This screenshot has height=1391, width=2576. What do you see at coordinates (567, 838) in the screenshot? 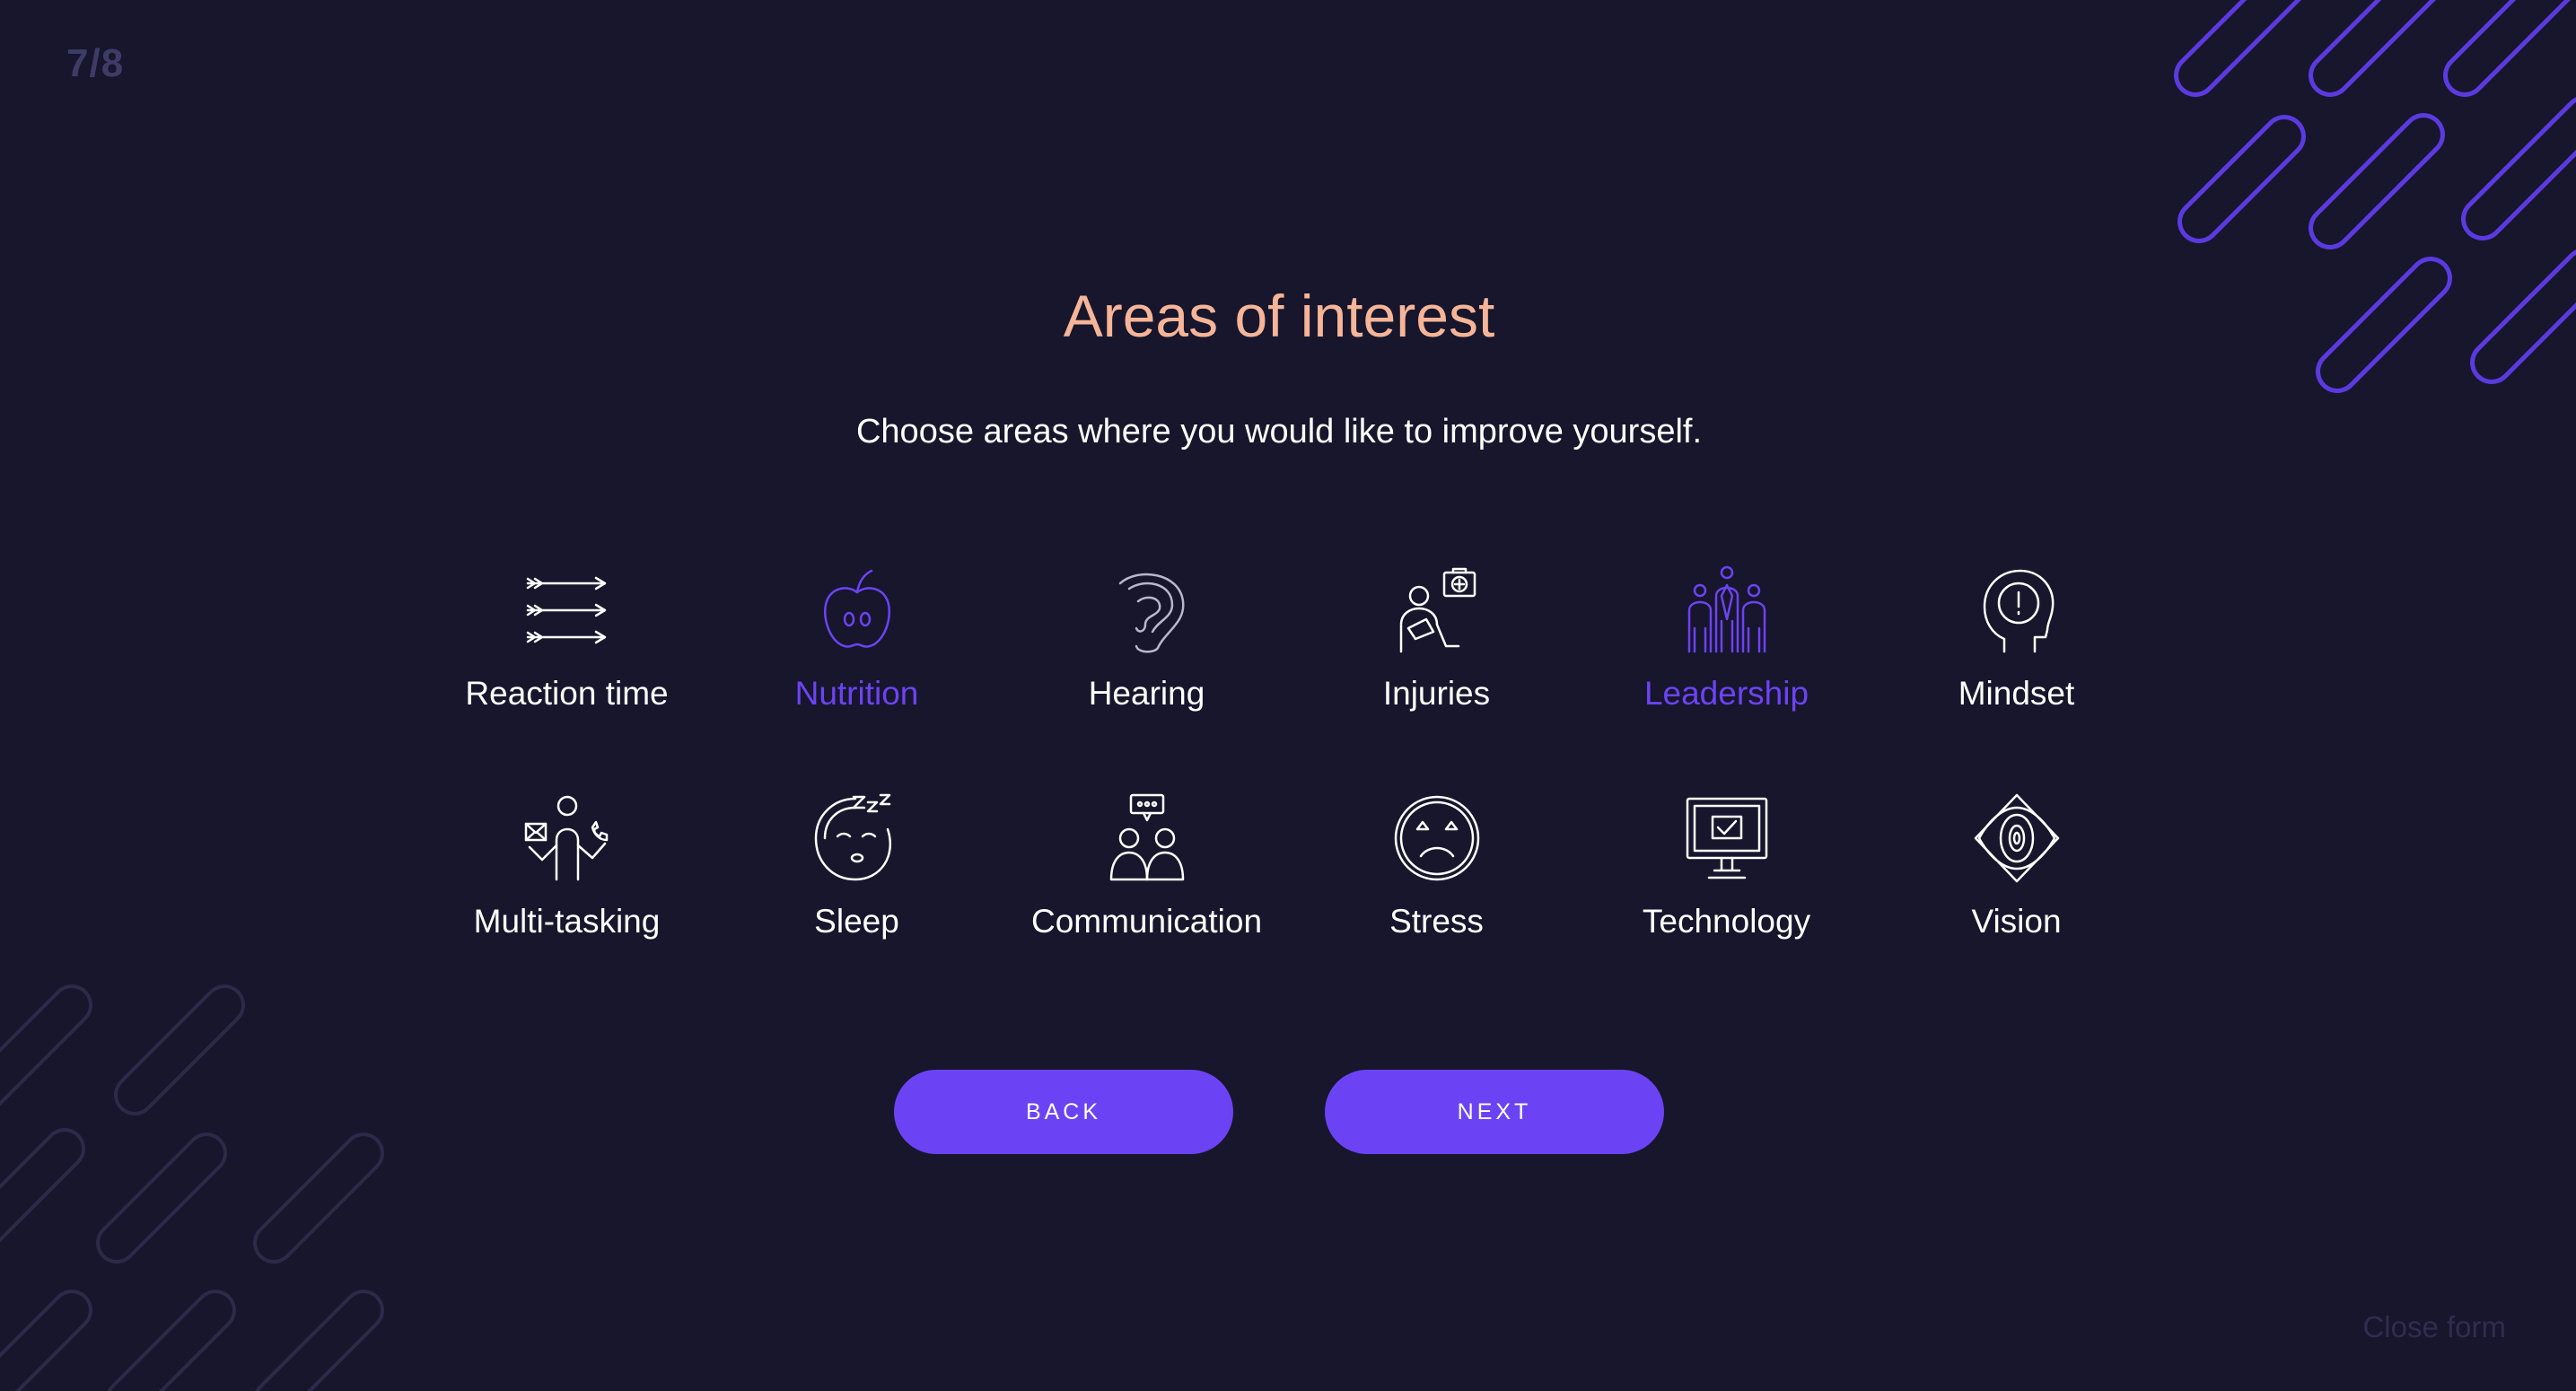
I see `multitasking-person-icon` at bounding box center [567, 838].